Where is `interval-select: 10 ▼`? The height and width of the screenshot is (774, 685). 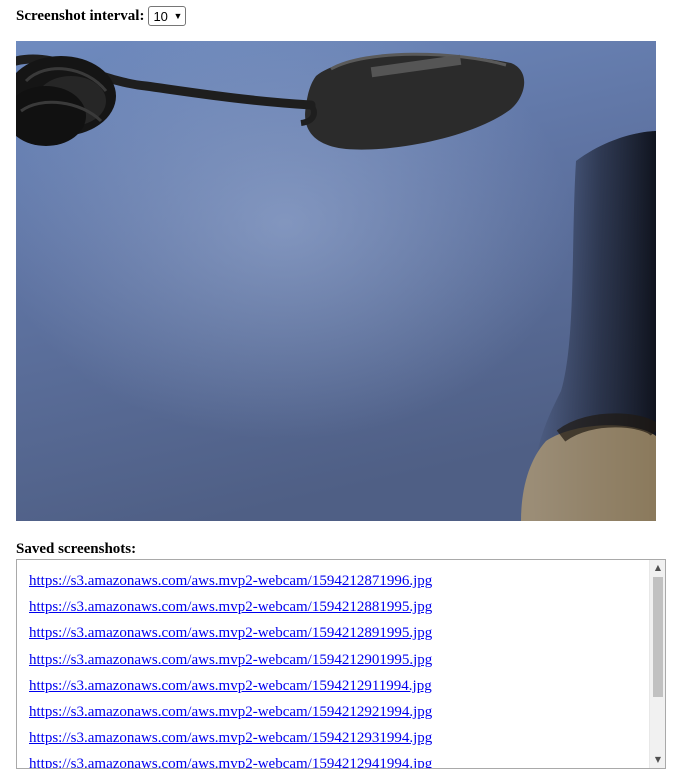
interval-select: 10 ▼ is located at coordinates (167, 16).